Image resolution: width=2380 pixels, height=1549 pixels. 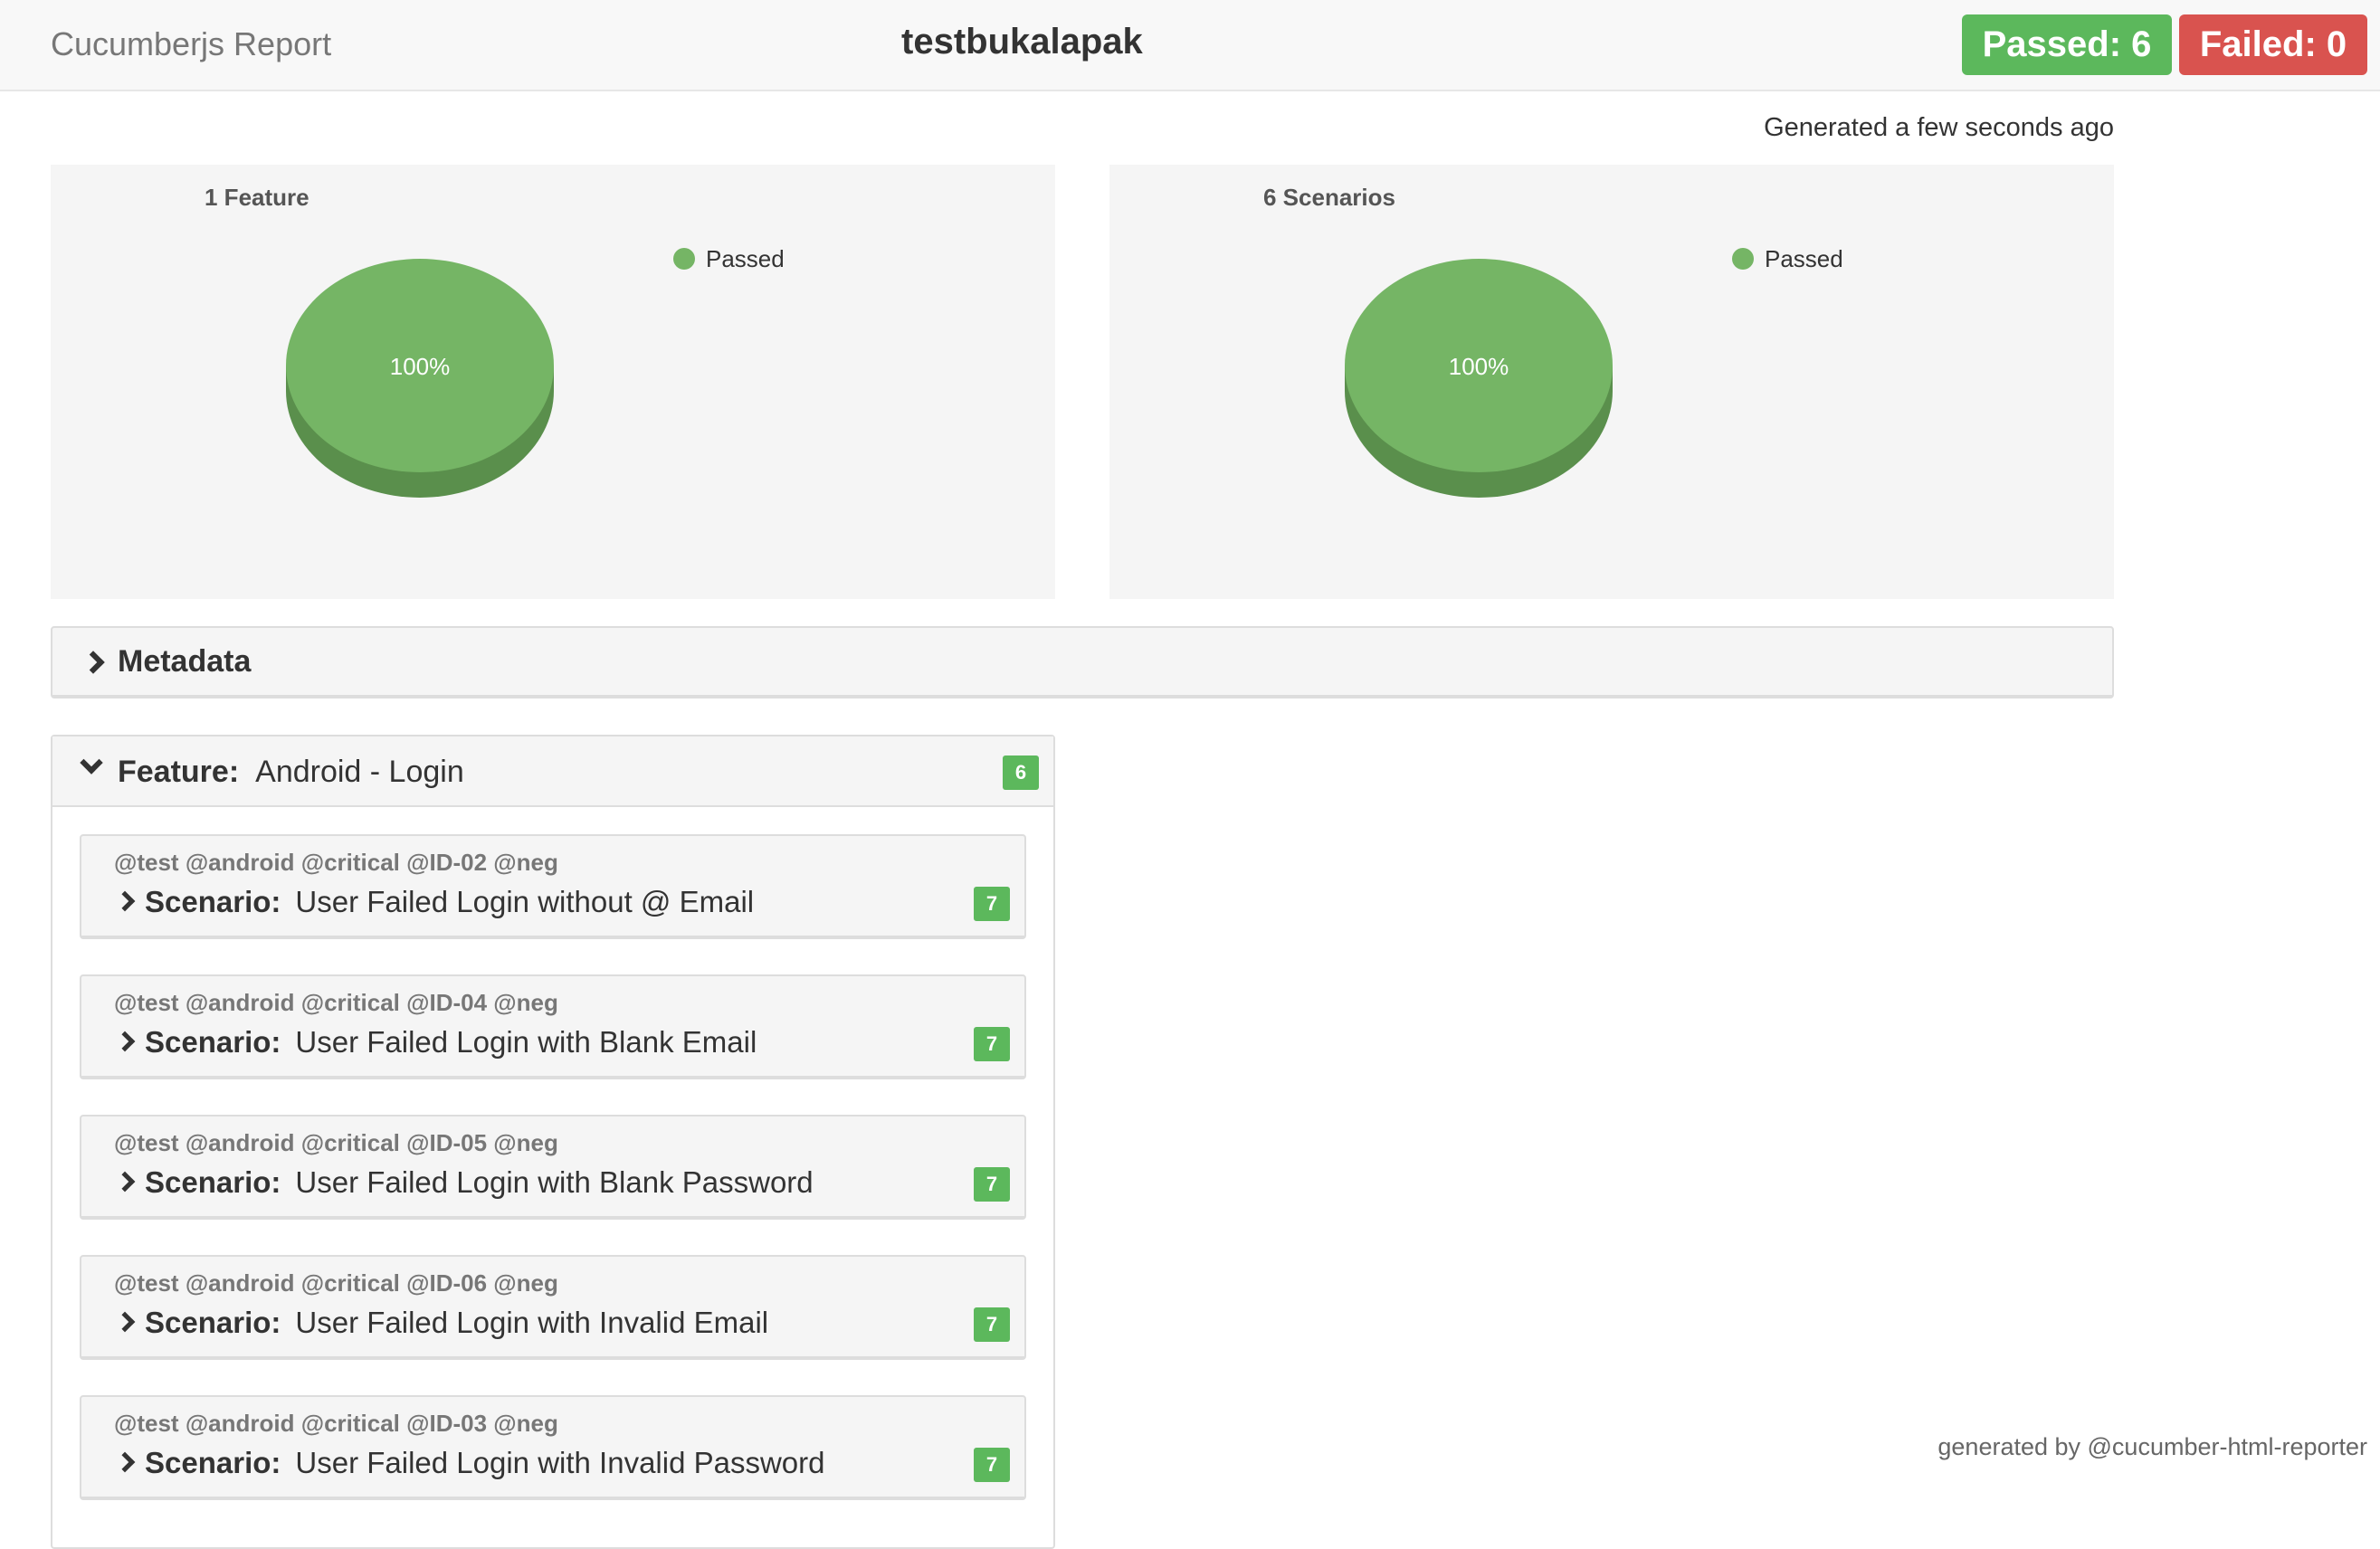 What do you see at coordinates (336, 1002) in the screenshot?
I see `scenario-tags: @test @android @critical @ID-04 @neg` at bounding box center [336, 1002].